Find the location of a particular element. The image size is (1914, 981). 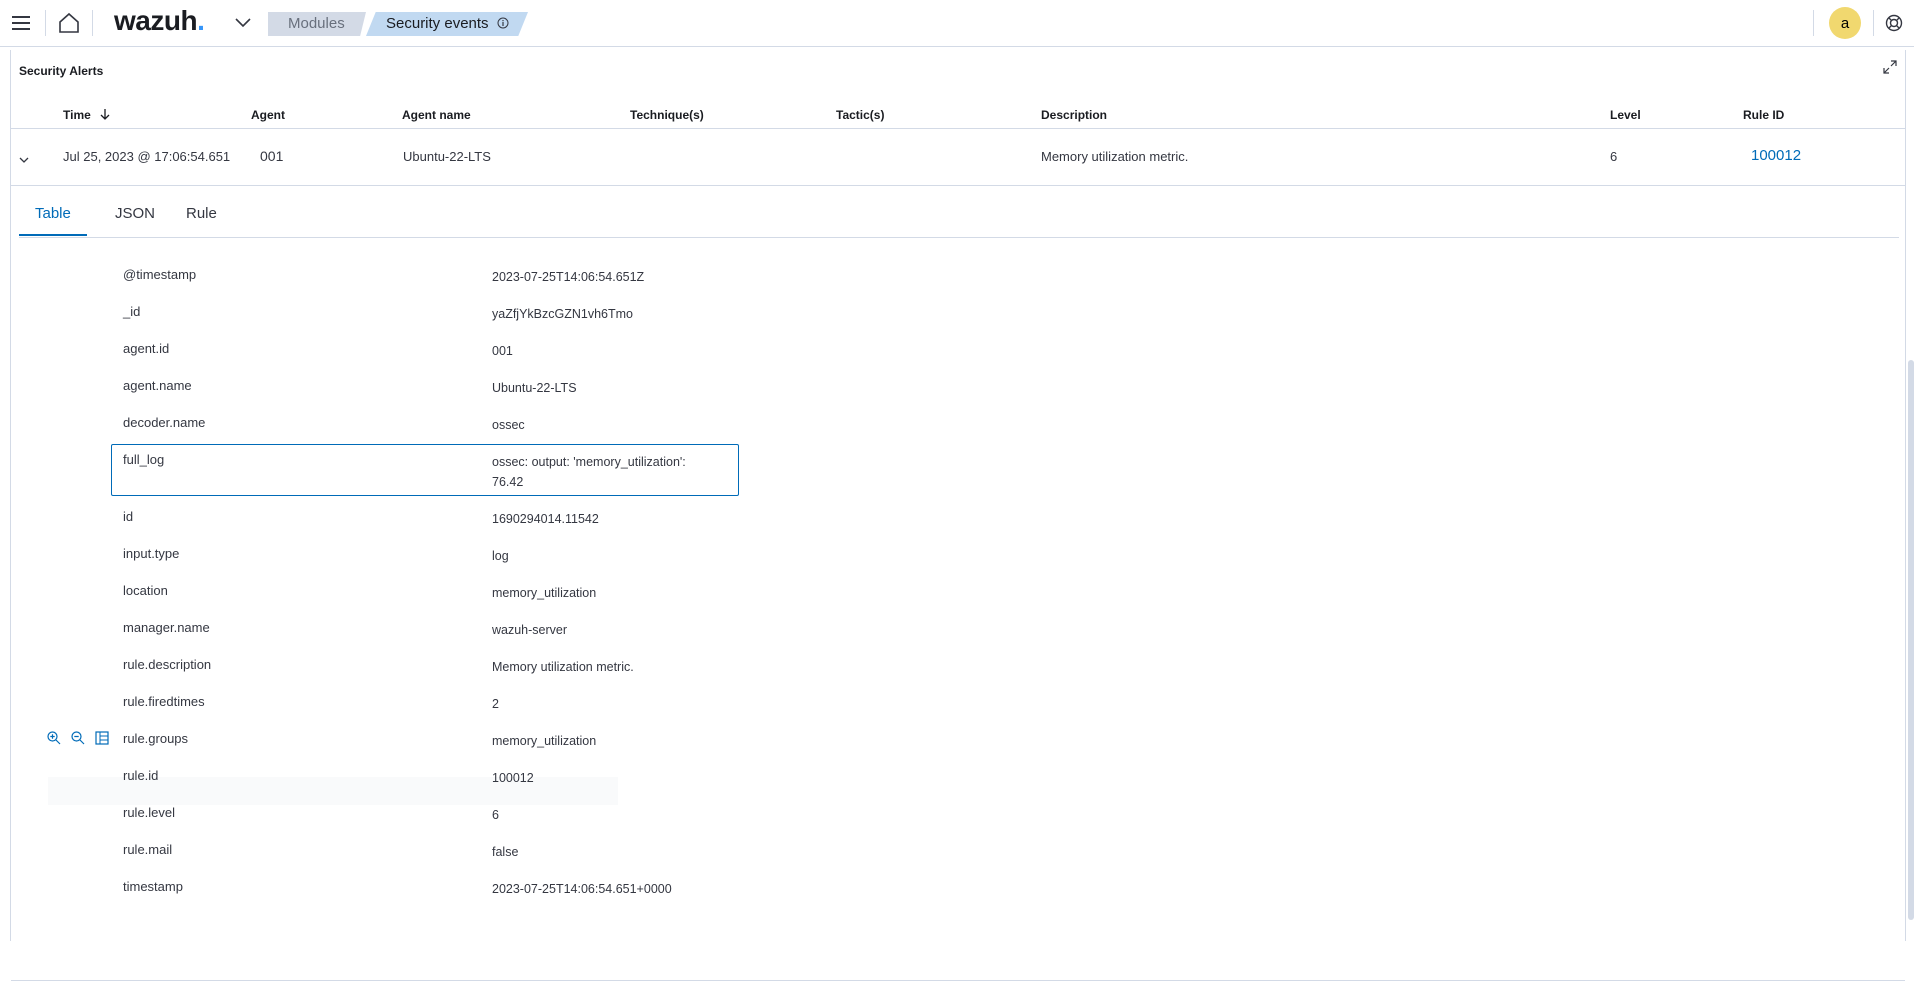

field-value: yaZfjYkBzcGZN1vh6Tmo is located at coordinates (563, 314).